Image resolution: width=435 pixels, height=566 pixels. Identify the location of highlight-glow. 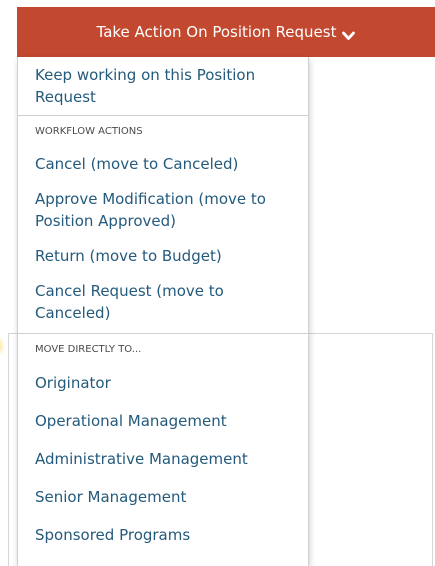
(2, 346).